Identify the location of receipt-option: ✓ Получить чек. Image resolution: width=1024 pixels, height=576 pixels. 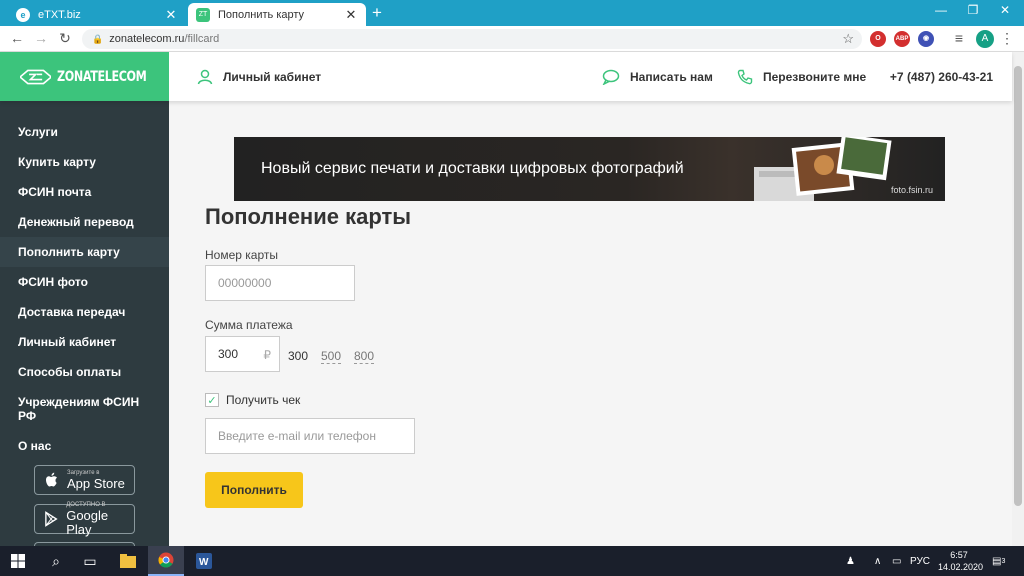
(252, 400).